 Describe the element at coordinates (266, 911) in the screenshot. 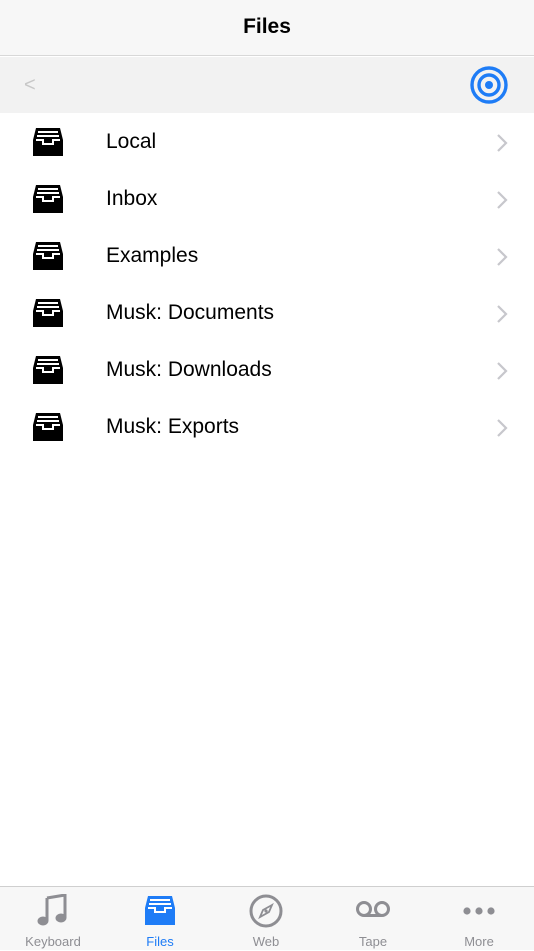

I see `compass-icon` at that location.